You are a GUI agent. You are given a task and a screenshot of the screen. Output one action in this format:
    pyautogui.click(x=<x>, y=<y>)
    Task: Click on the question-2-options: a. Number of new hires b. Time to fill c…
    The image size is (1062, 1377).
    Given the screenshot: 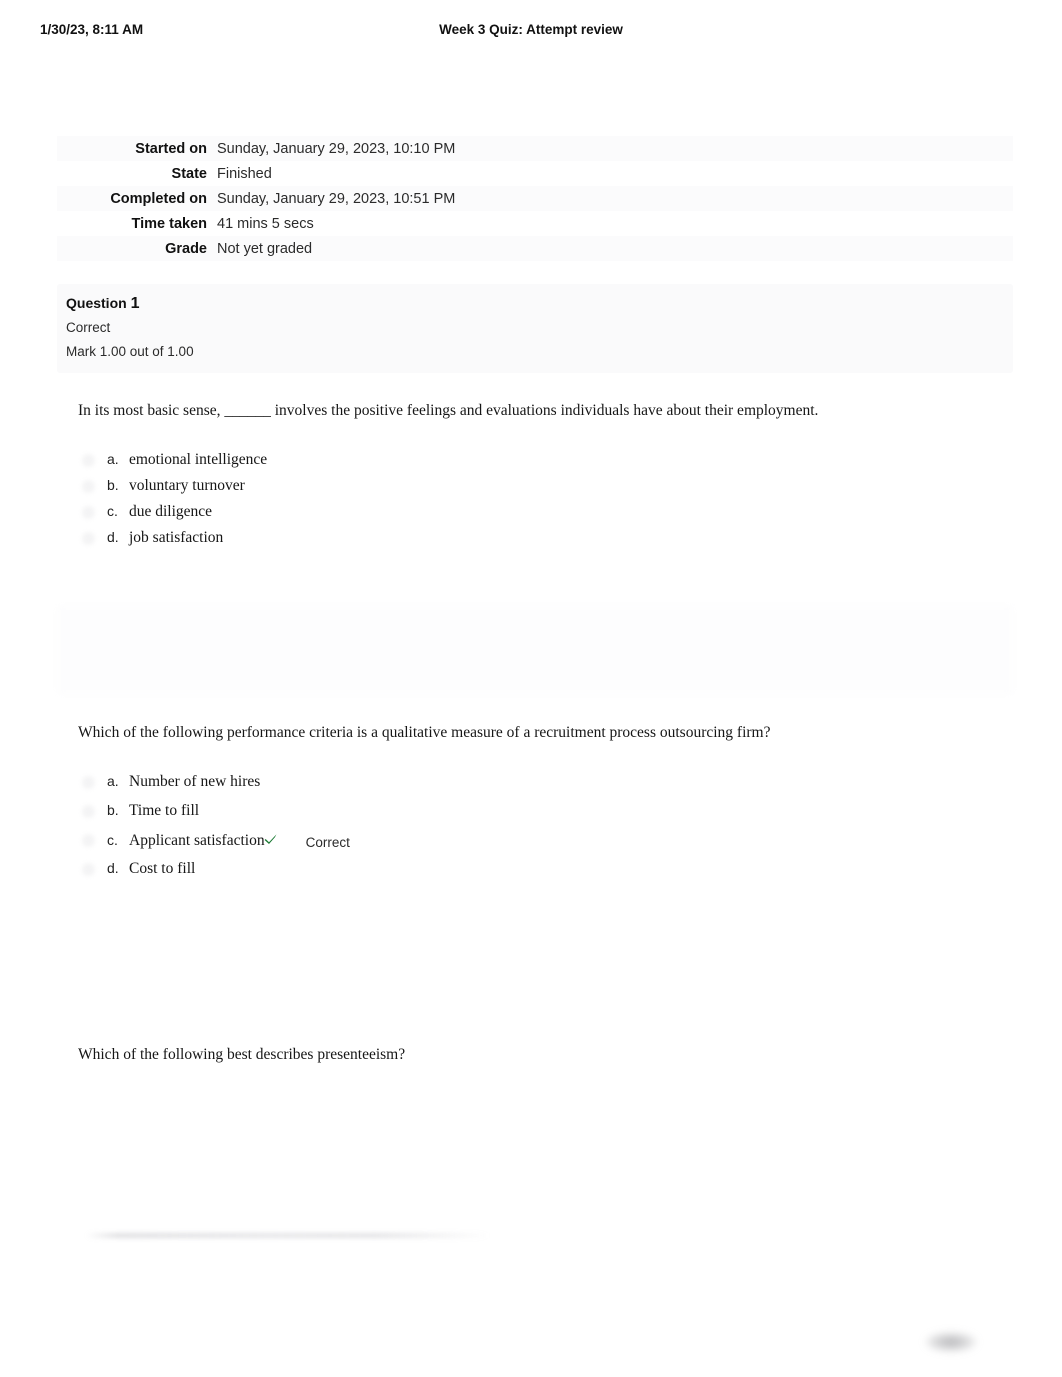 What is the action you would take?
    pyautogui.click(x=528, y=831)
    